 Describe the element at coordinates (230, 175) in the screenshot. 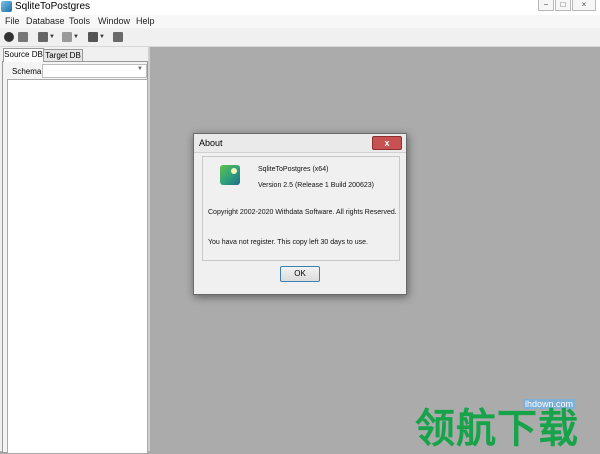

I see `product-logo-icon` at that location.